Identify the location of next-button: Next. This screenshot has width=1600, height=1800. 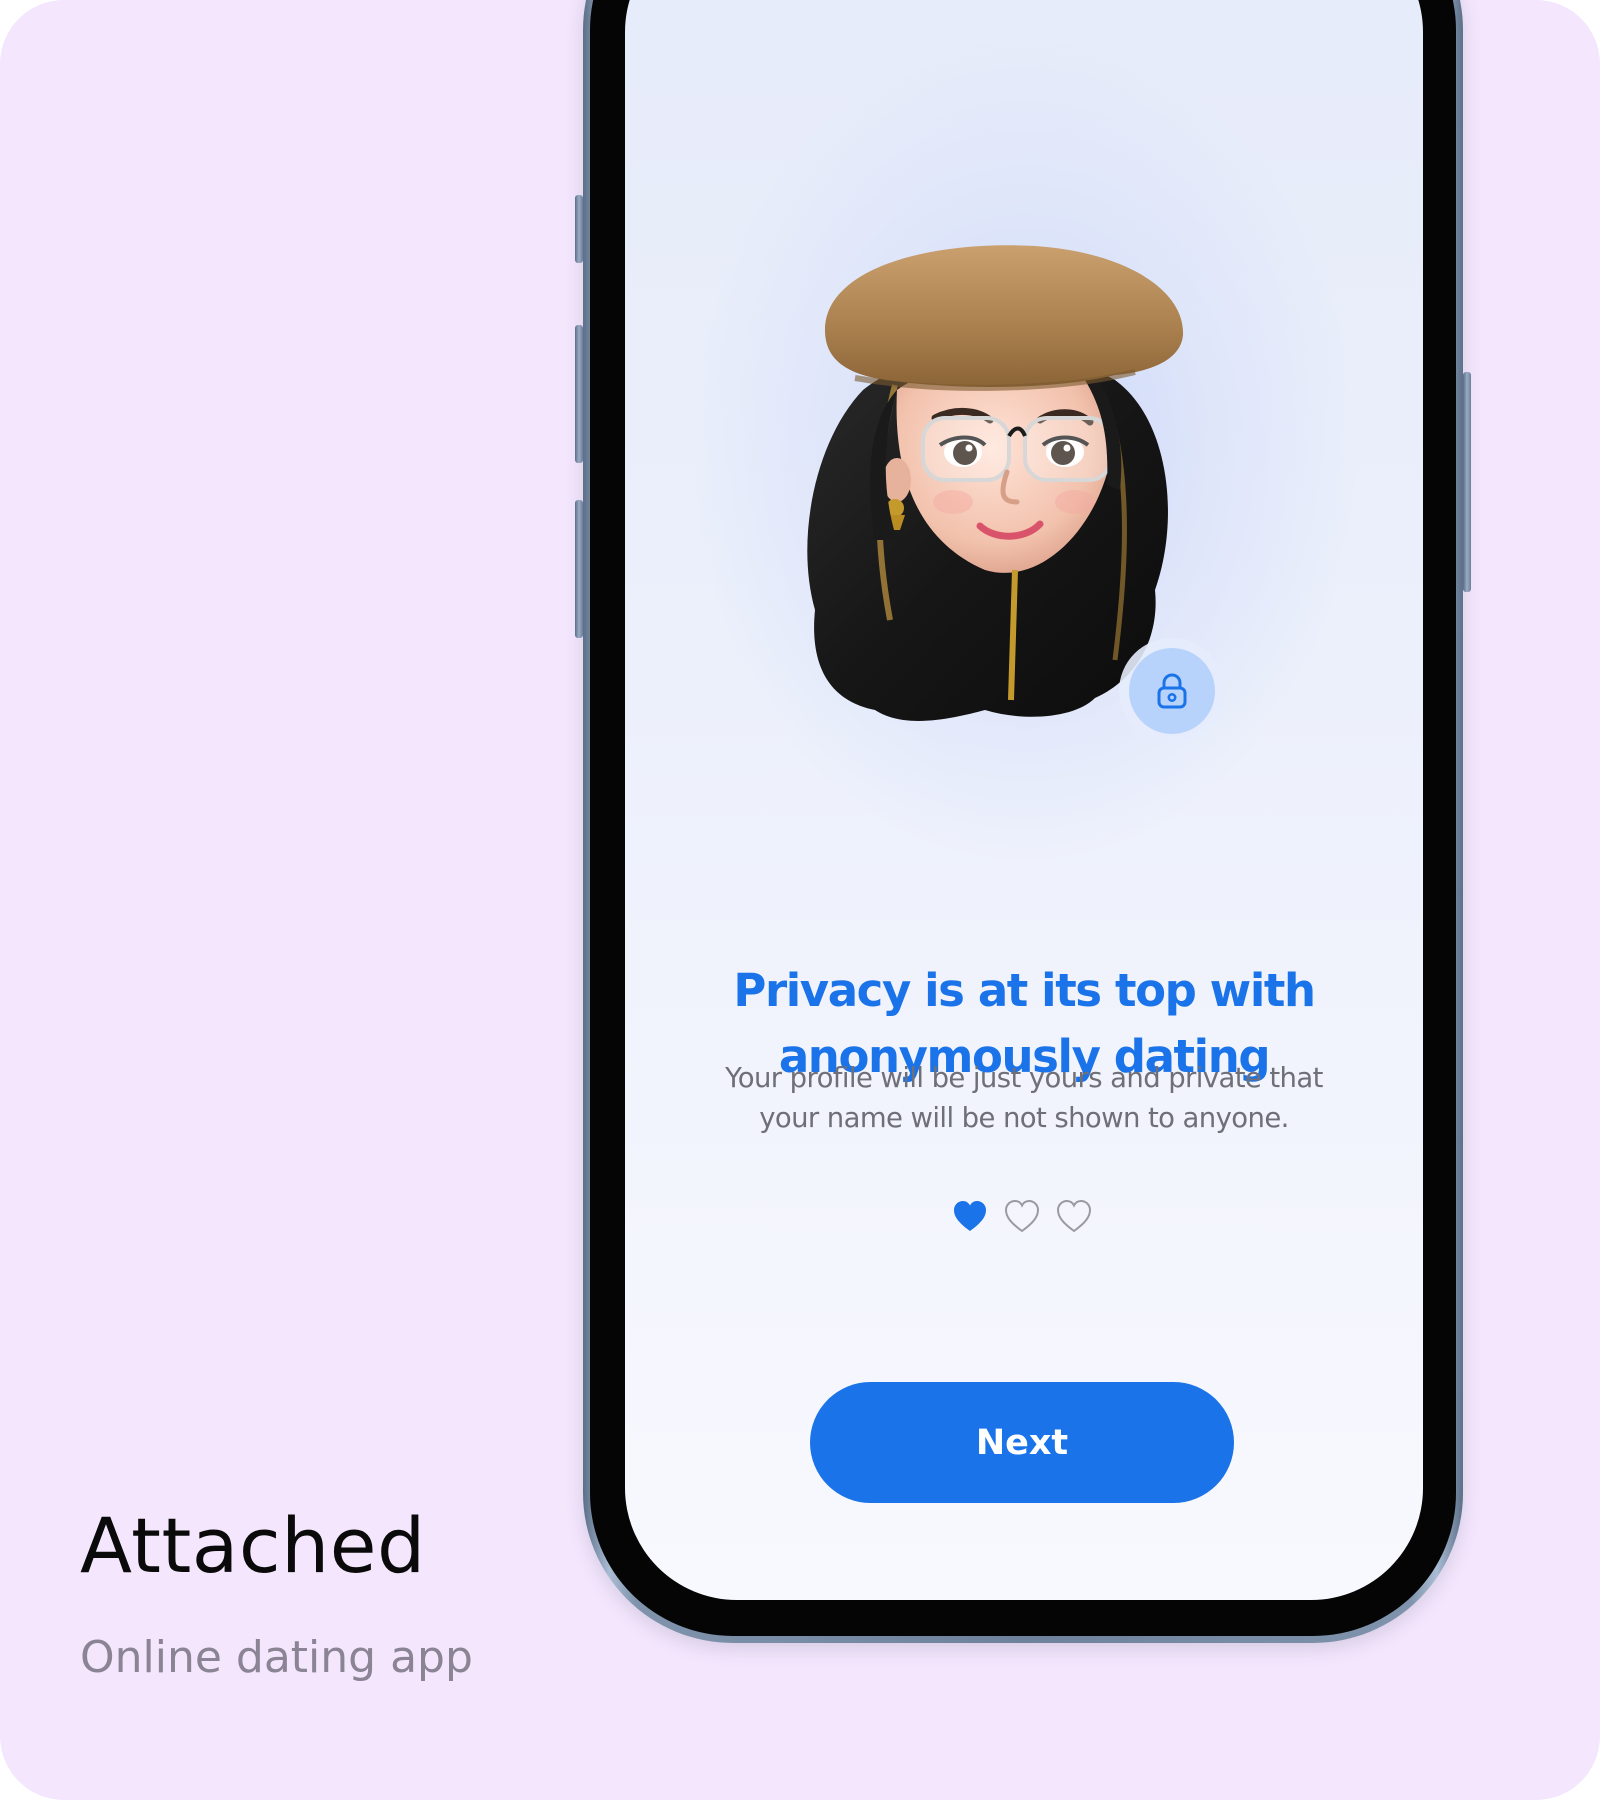
(1022, 1442).